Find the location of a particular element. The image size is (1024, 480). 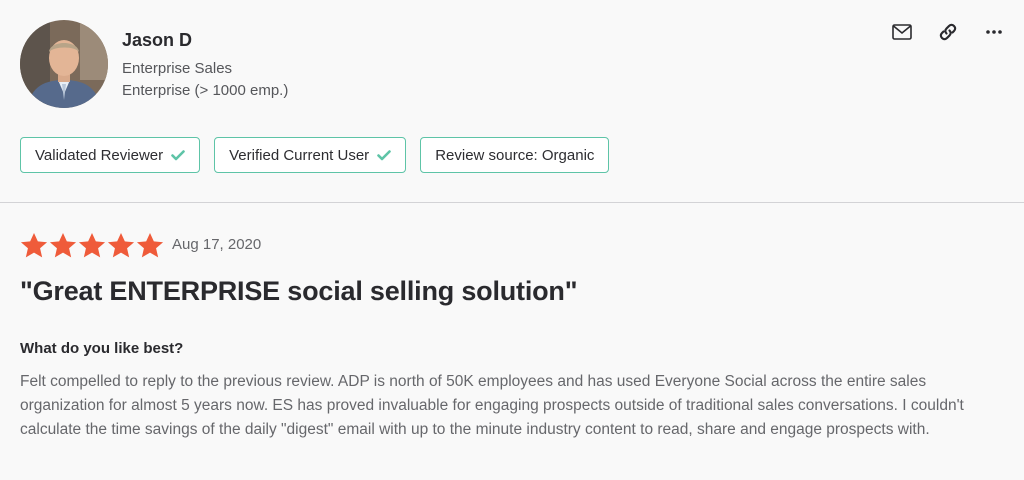

badge-review-source: Review source: Organic is located at coordinates (515, 155).